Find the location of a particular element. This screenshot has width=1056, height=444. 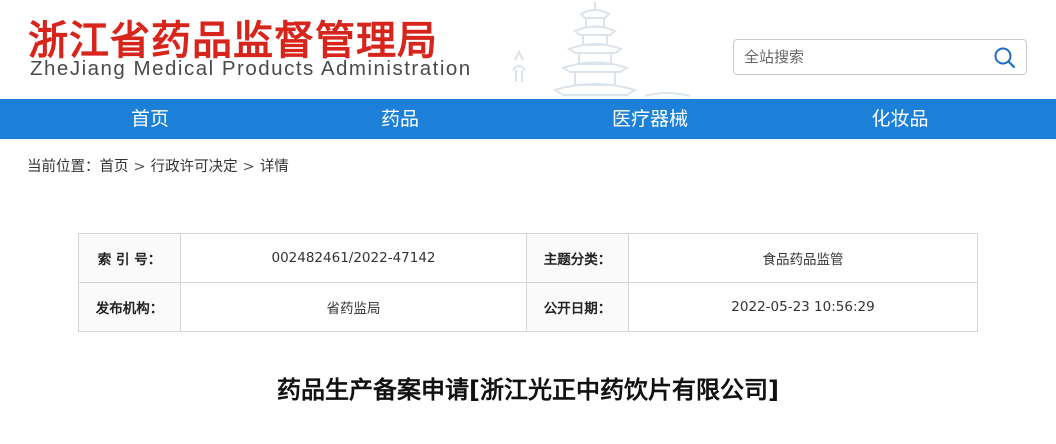

nav-item-cosmetics: 化妆品 is located at coordinates (900, 119).